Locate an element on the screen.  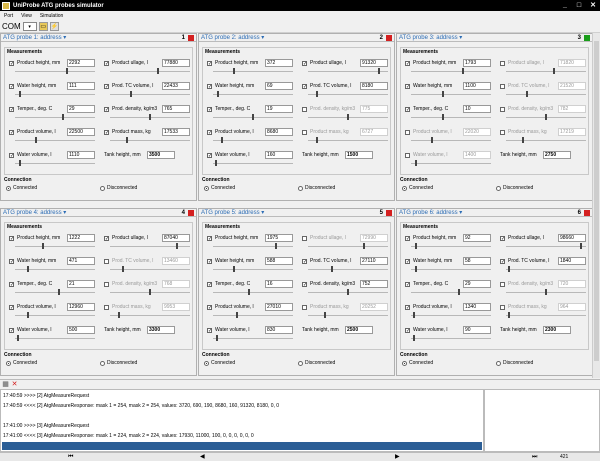
measure-value: 87040 is located at coordinates (176, 238).